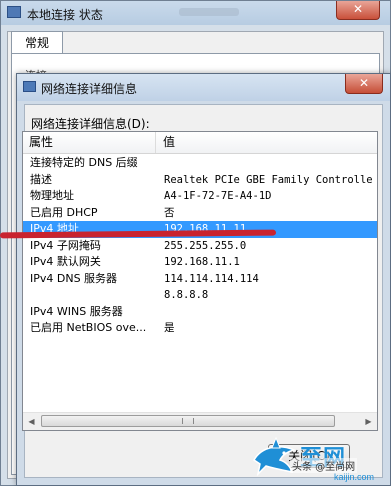 The width and height of the screenshot is (391, 486). I want to click on dialog-close-button: ✕, so click(364, 84).